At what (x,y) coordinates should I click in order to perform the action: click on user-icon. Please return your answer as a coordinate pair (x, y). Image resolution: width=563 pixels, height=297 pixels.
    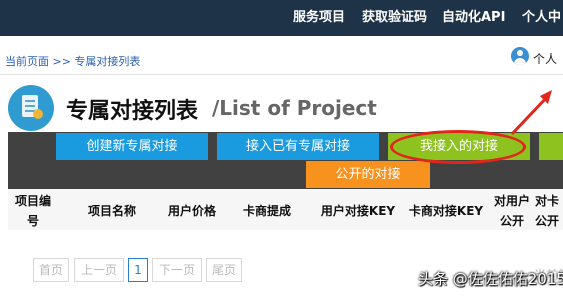
    Looking at the image, I should click on (520, 56).